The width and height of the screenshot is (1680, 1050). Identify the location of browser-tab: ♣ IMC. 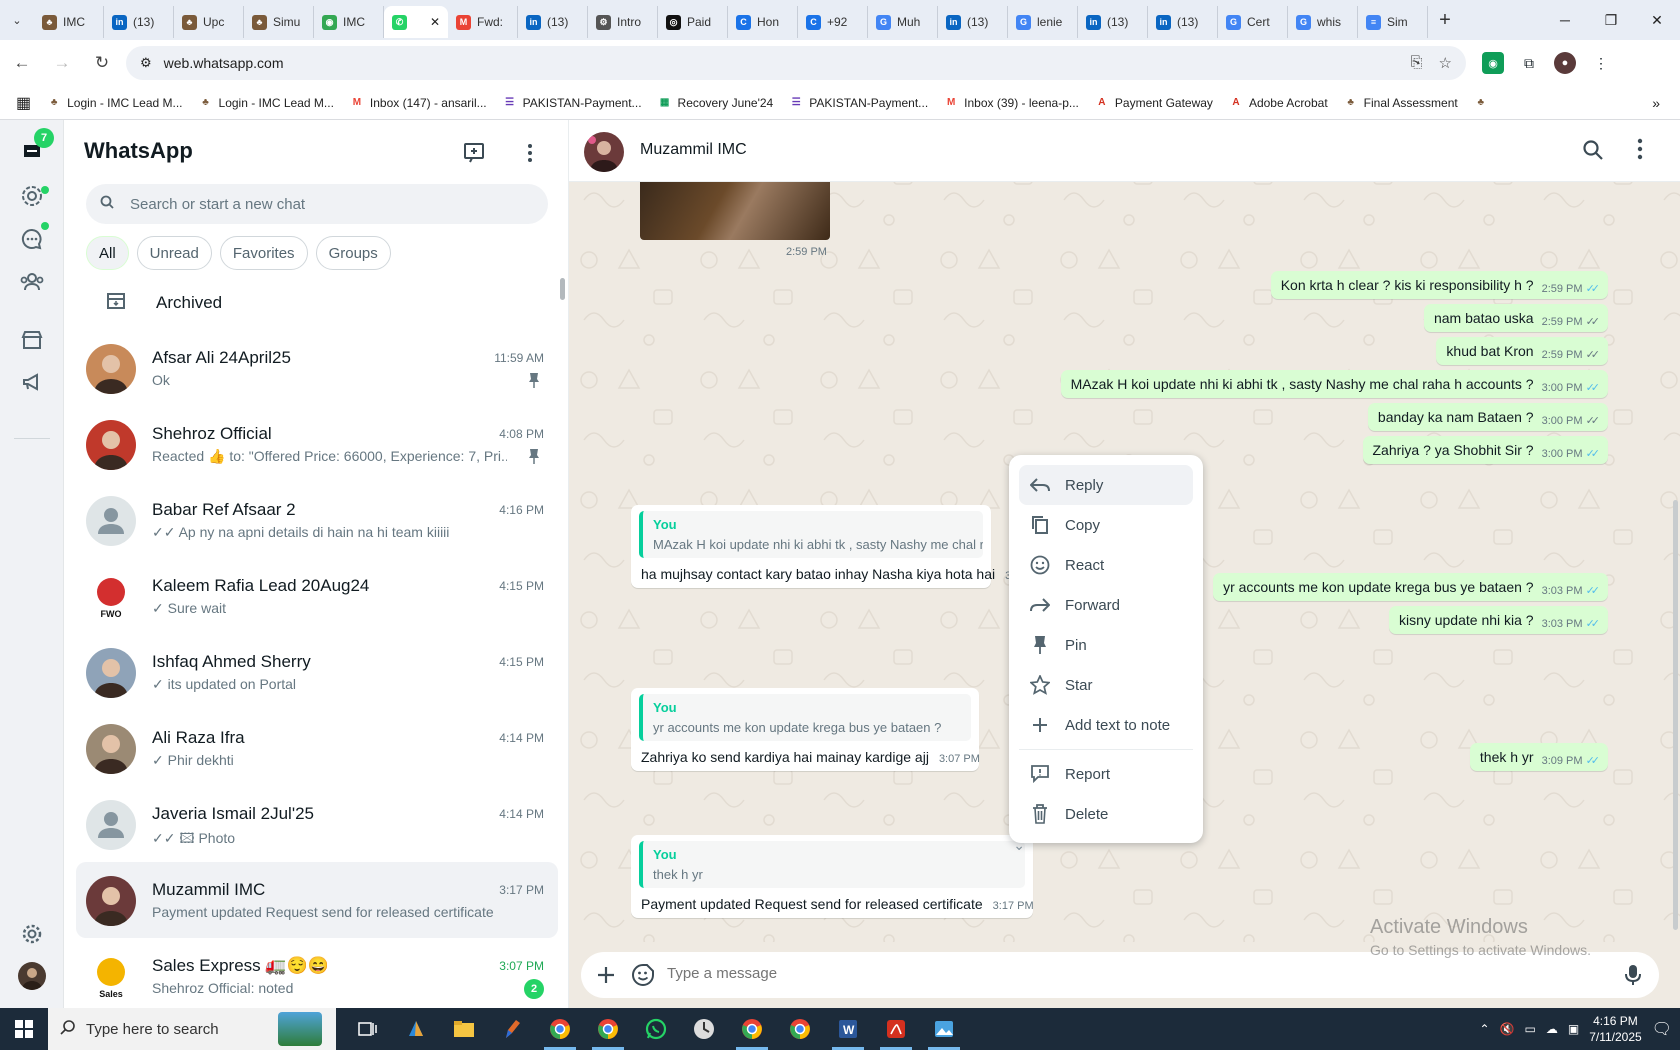
(69, 22).